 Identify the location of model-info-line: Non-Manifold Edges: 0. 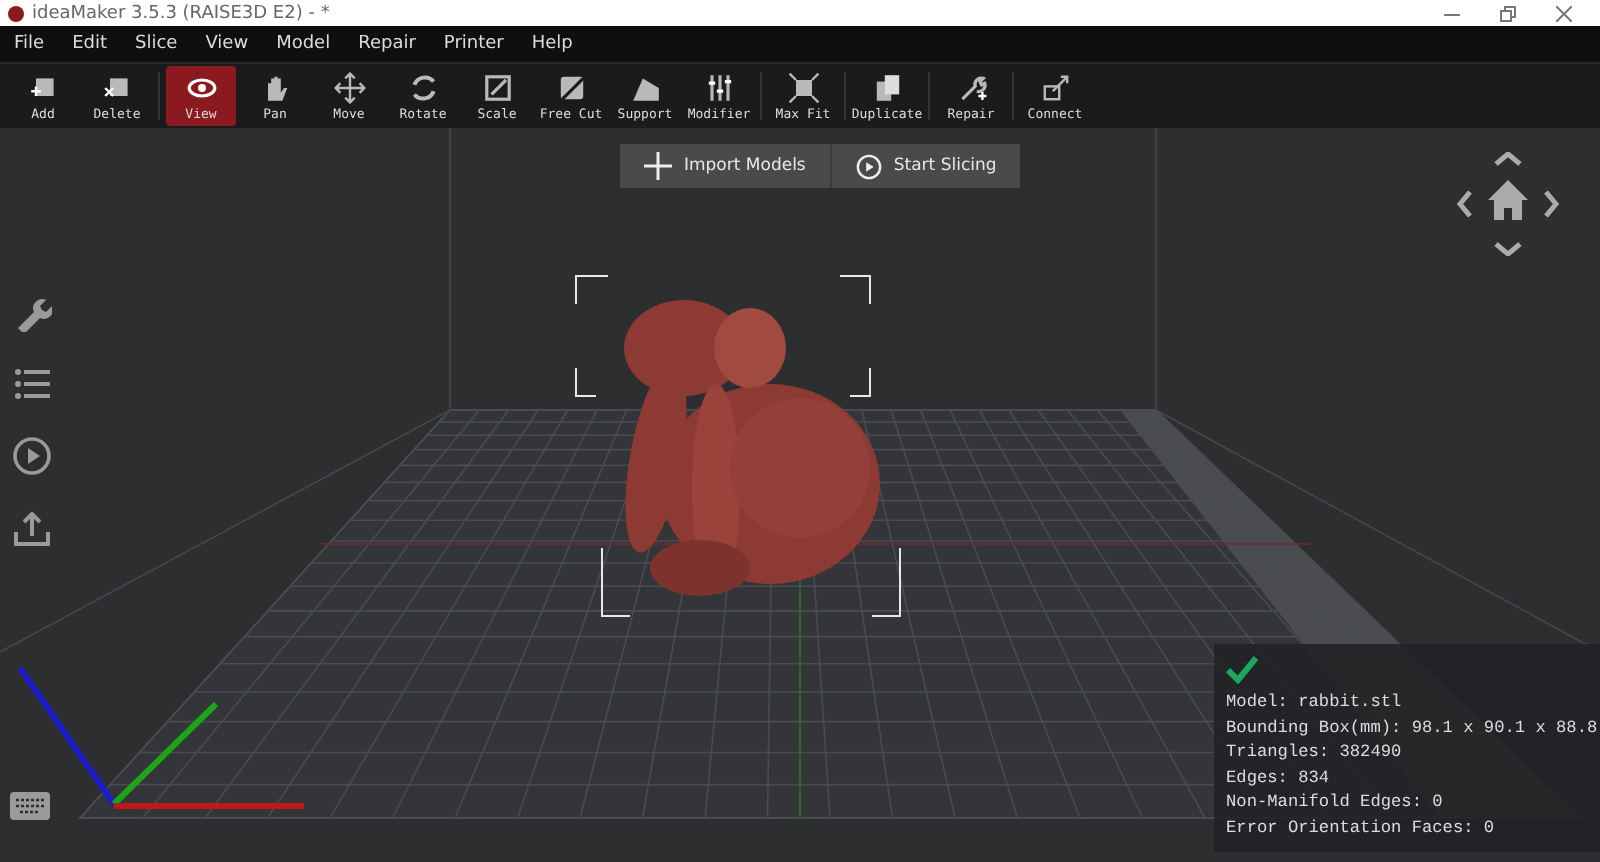
(1335, 802).